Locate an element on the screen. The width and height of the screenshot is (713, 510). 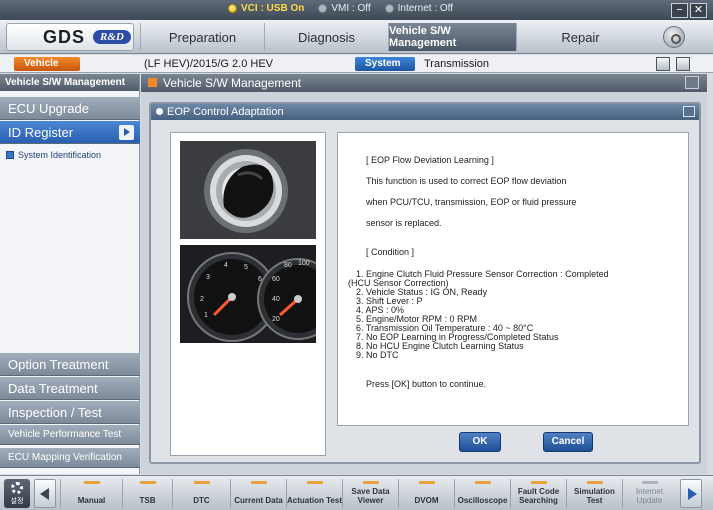
vmi-status-icon is located at coordinates (323, 8).